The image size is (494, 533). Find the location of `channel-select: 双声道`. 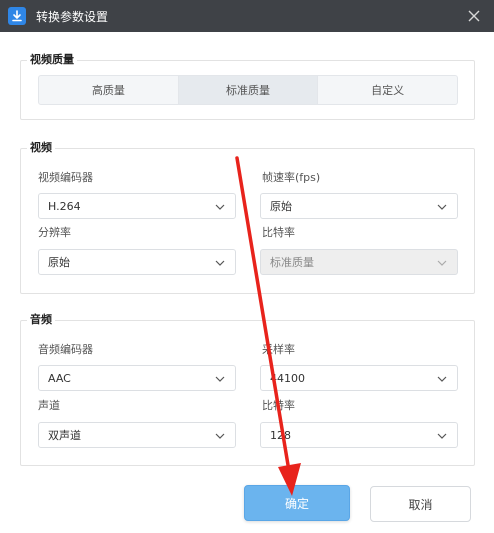

channel-select: 双声道 is located at coordinates (137, 435).